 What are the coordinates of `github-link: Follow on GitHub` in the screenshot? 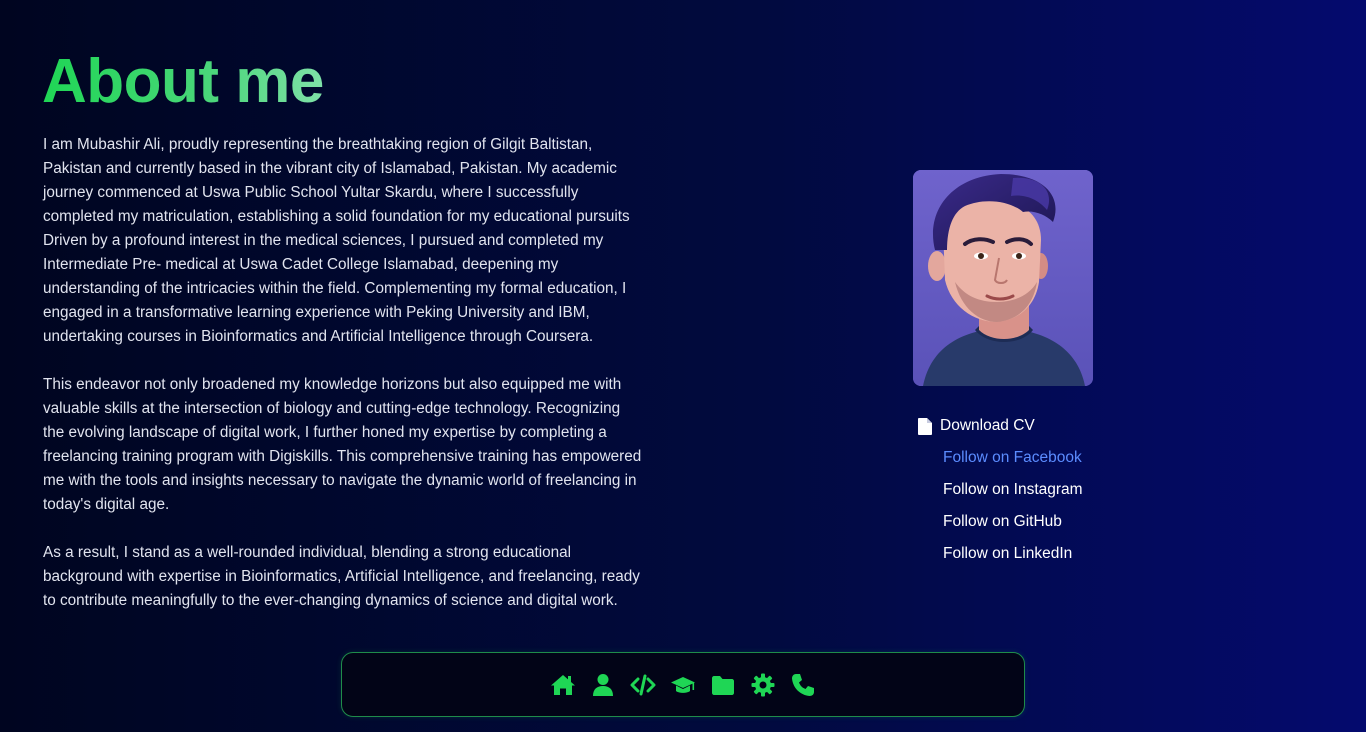 It's located at (1048, 522).